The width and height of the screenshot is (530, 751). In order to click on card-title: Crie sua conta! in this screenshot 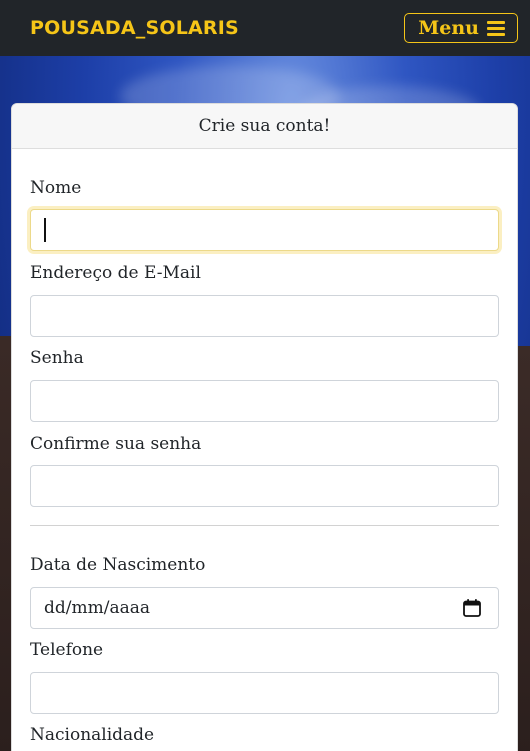, I will do `click(264, 126)`.